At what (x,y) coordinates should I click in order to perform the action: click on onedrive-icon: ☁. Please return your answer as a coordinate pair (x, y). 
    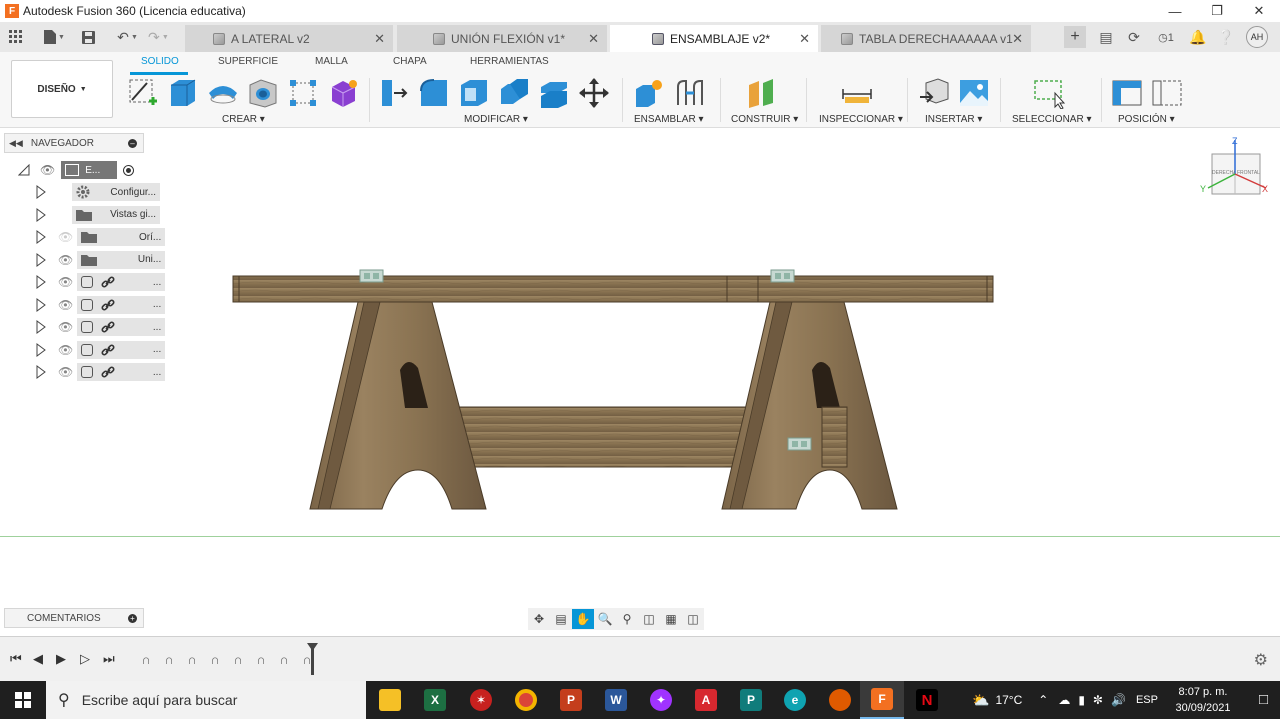
    Looking at the image, I should click on (1064, 700).